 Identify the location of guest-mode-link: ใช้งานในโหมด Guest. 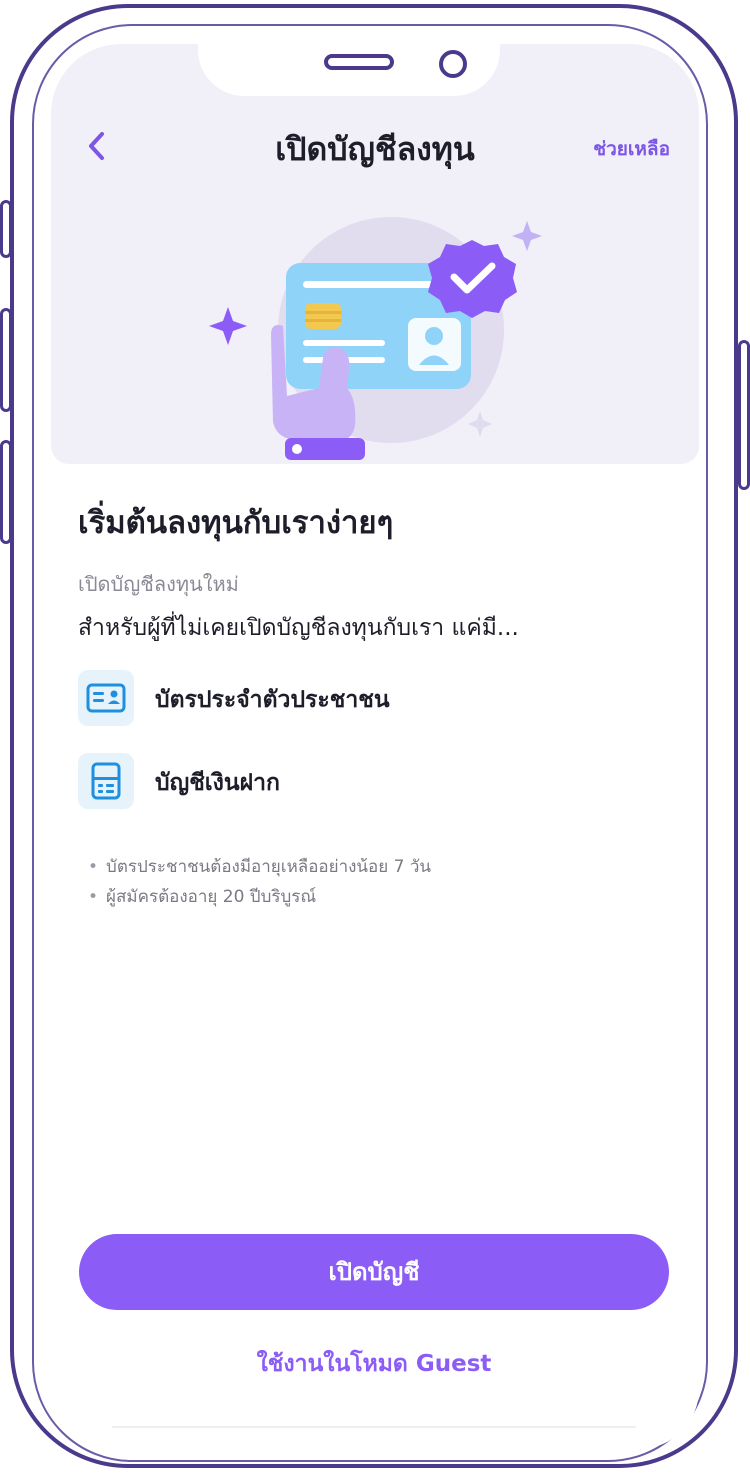
(374, 1364).